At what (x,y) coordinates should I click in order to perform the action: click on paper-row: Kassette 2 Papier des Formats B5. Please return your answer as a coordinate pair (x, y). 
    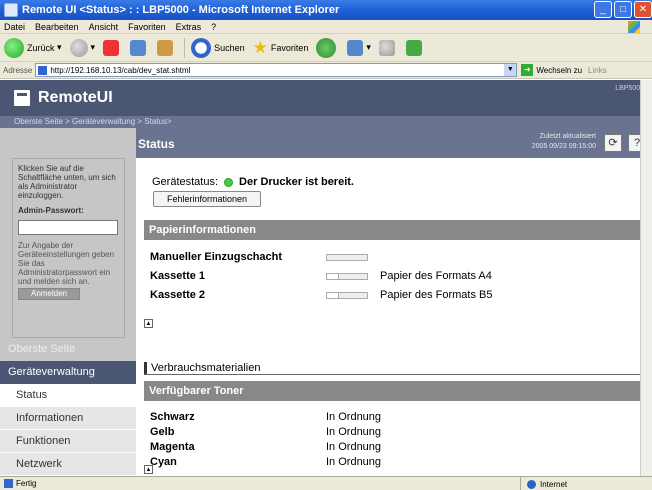
    Looking at the image, I should click on (390, 296).